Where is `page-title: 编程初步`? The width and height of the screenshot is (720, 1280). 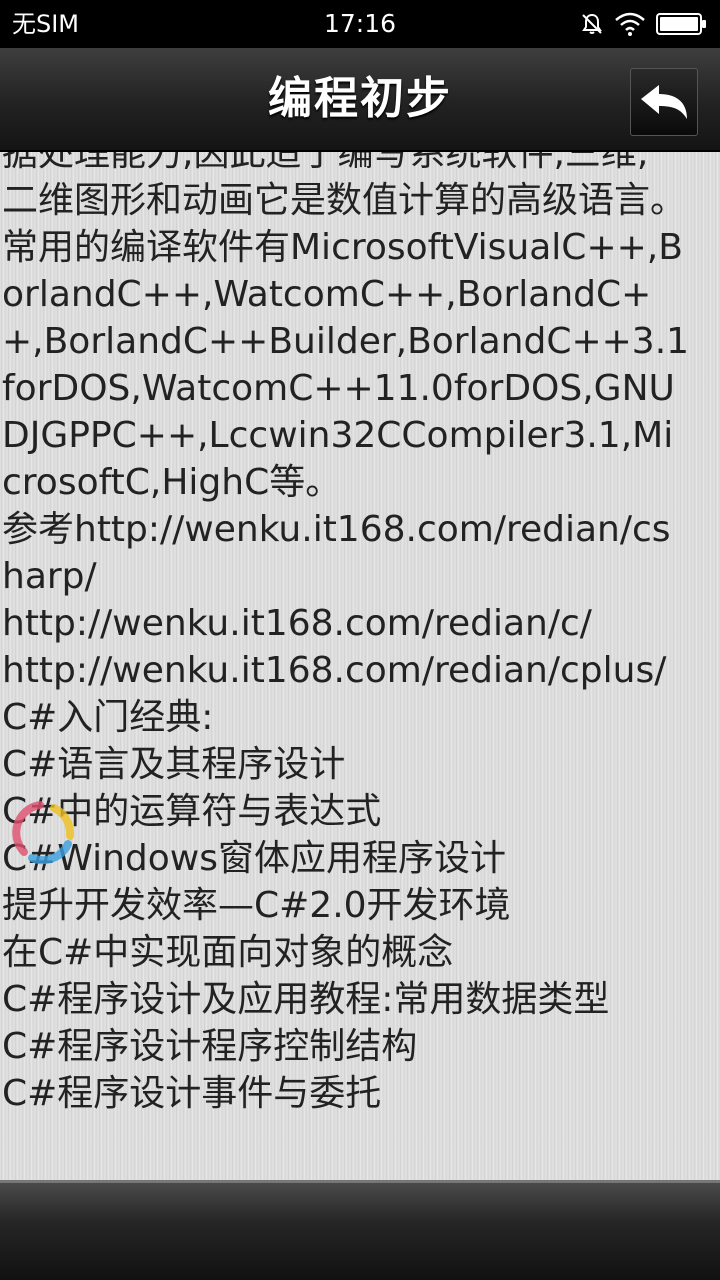 page-title: 编程初步 is located at coordinates (360, 98).